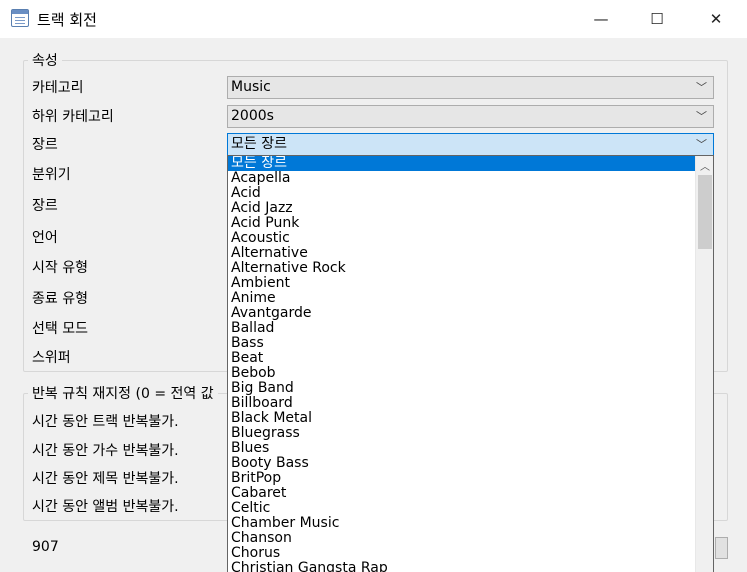  Describe the element at coordinates (105, 479) in the screenshot. I see `title-repeat-label: 시간 동안 제목 반복불가.` at that location.